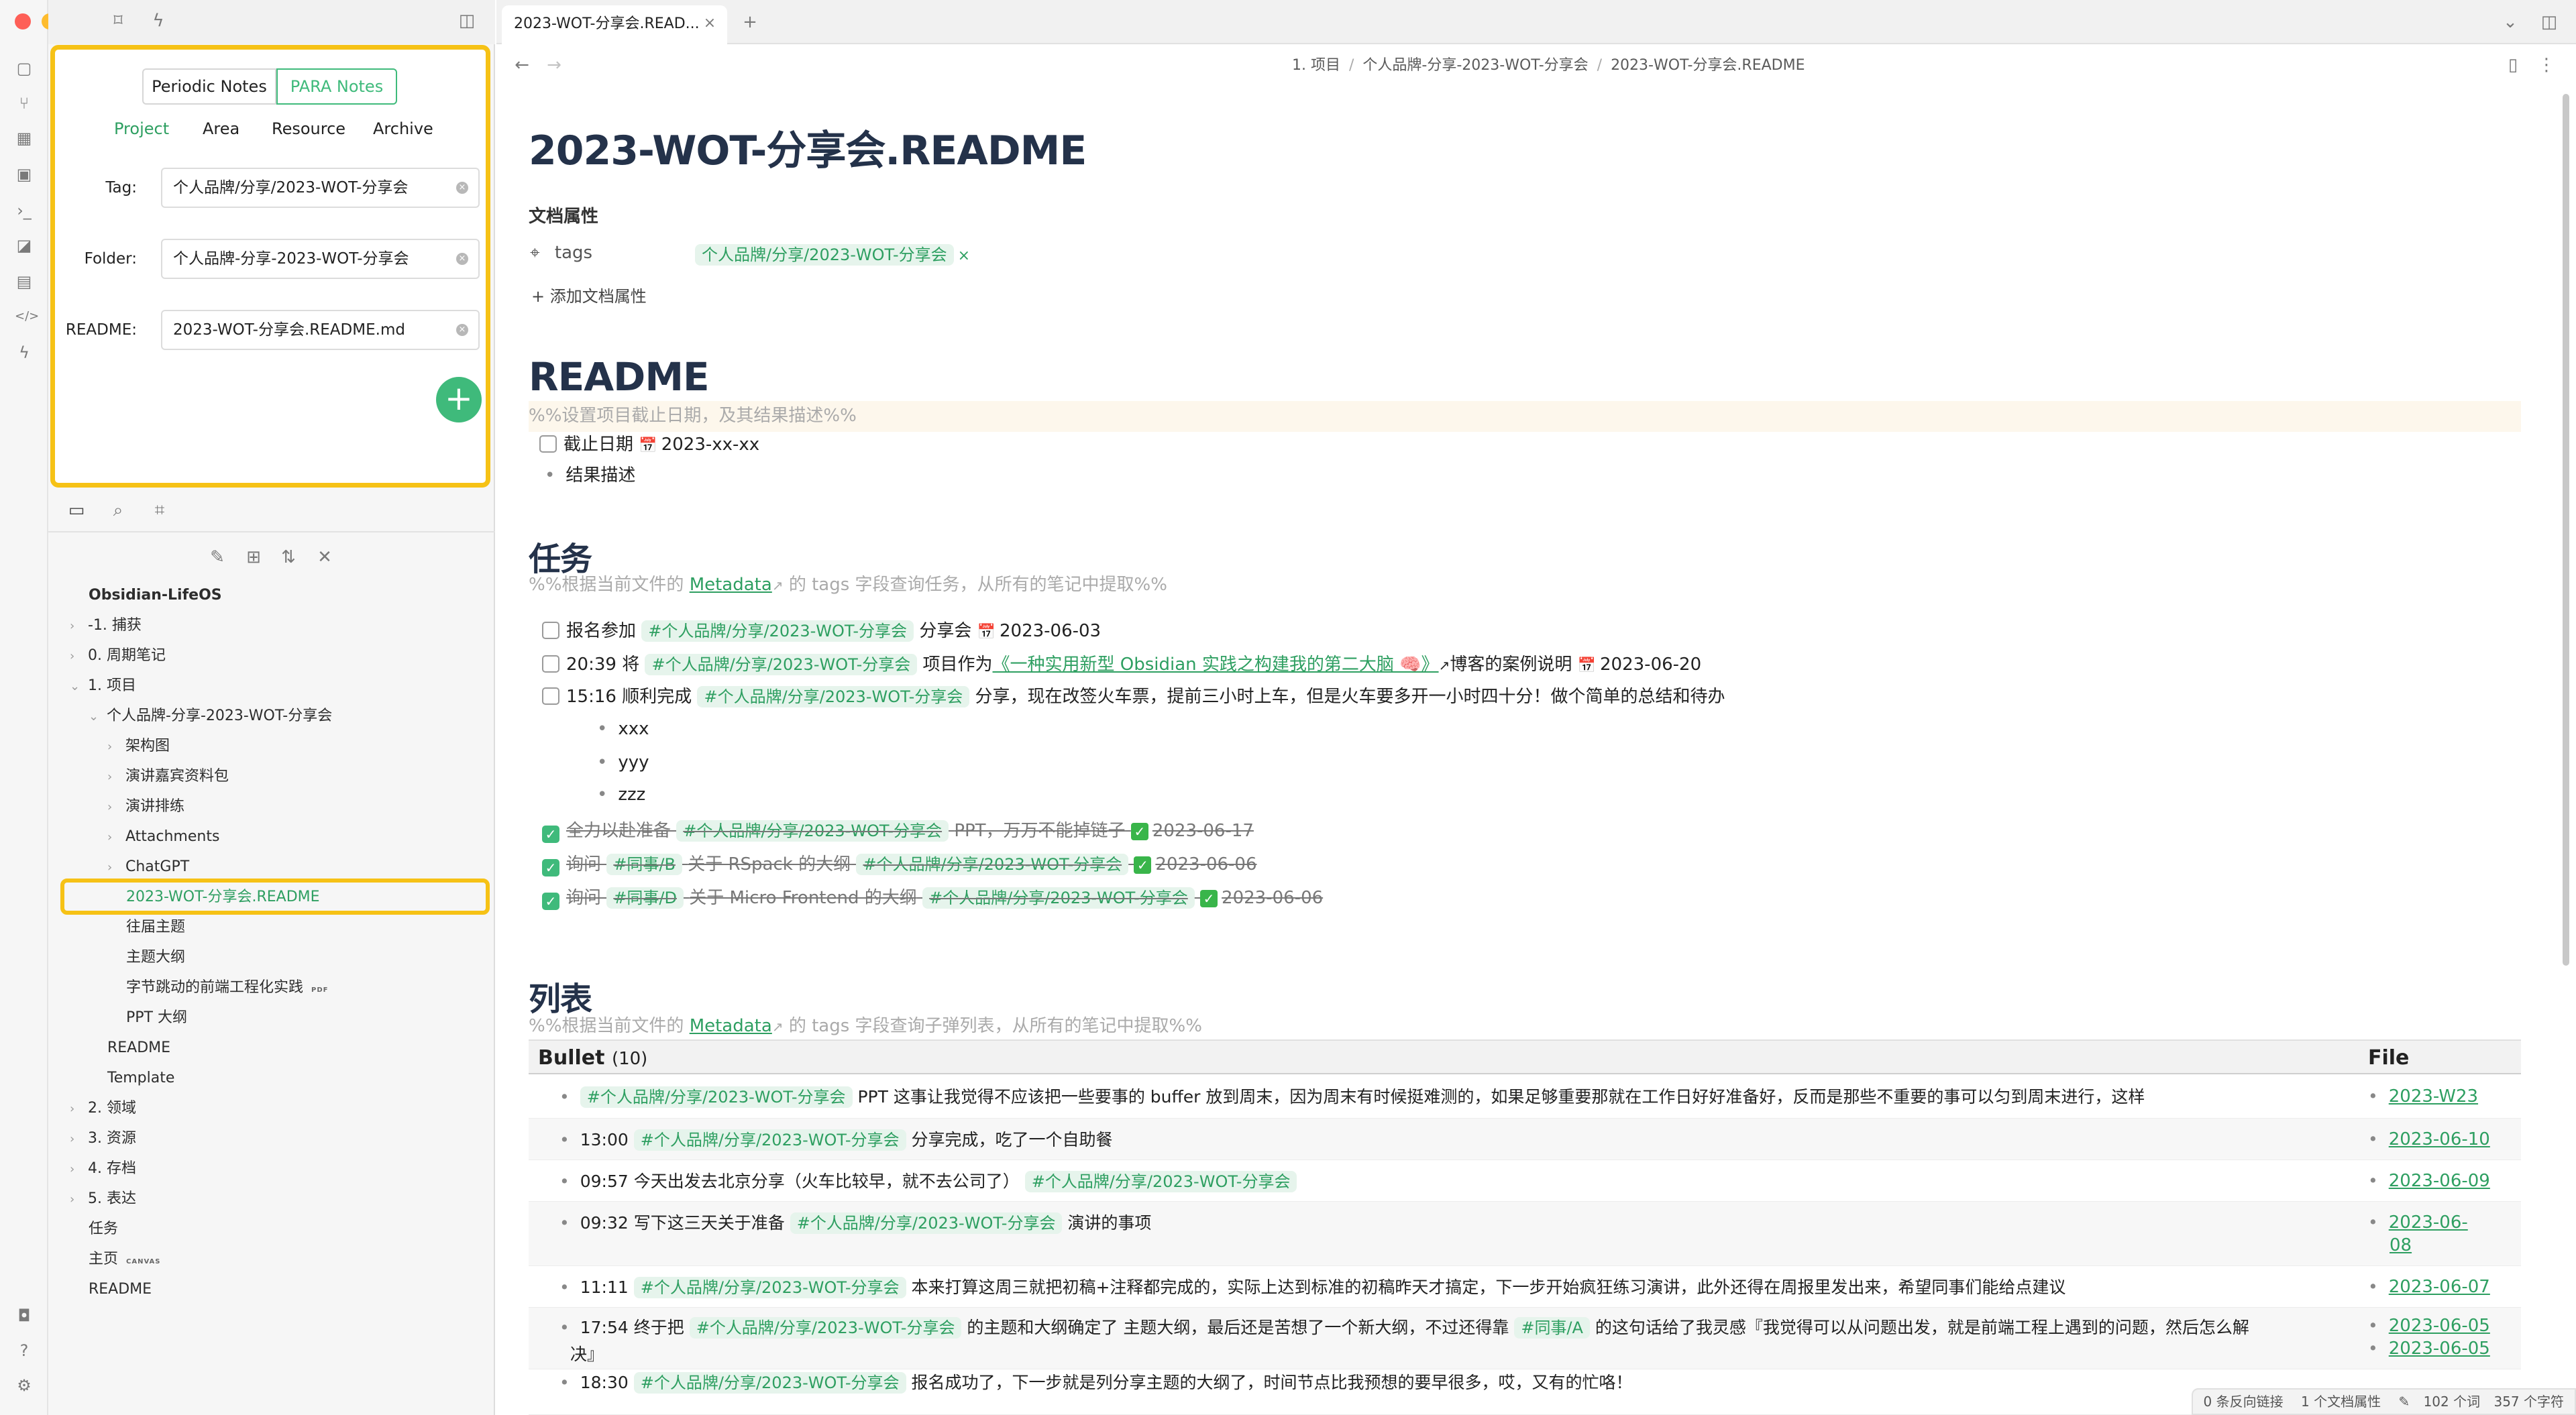 This screenshot has height=1415, width=2576. Describe the element at coordinates (210, 716) in the screenshot. I see `tree-folder-wot: ⌄ 个人品牌-分享-2023-WOT-分享会` at that location.